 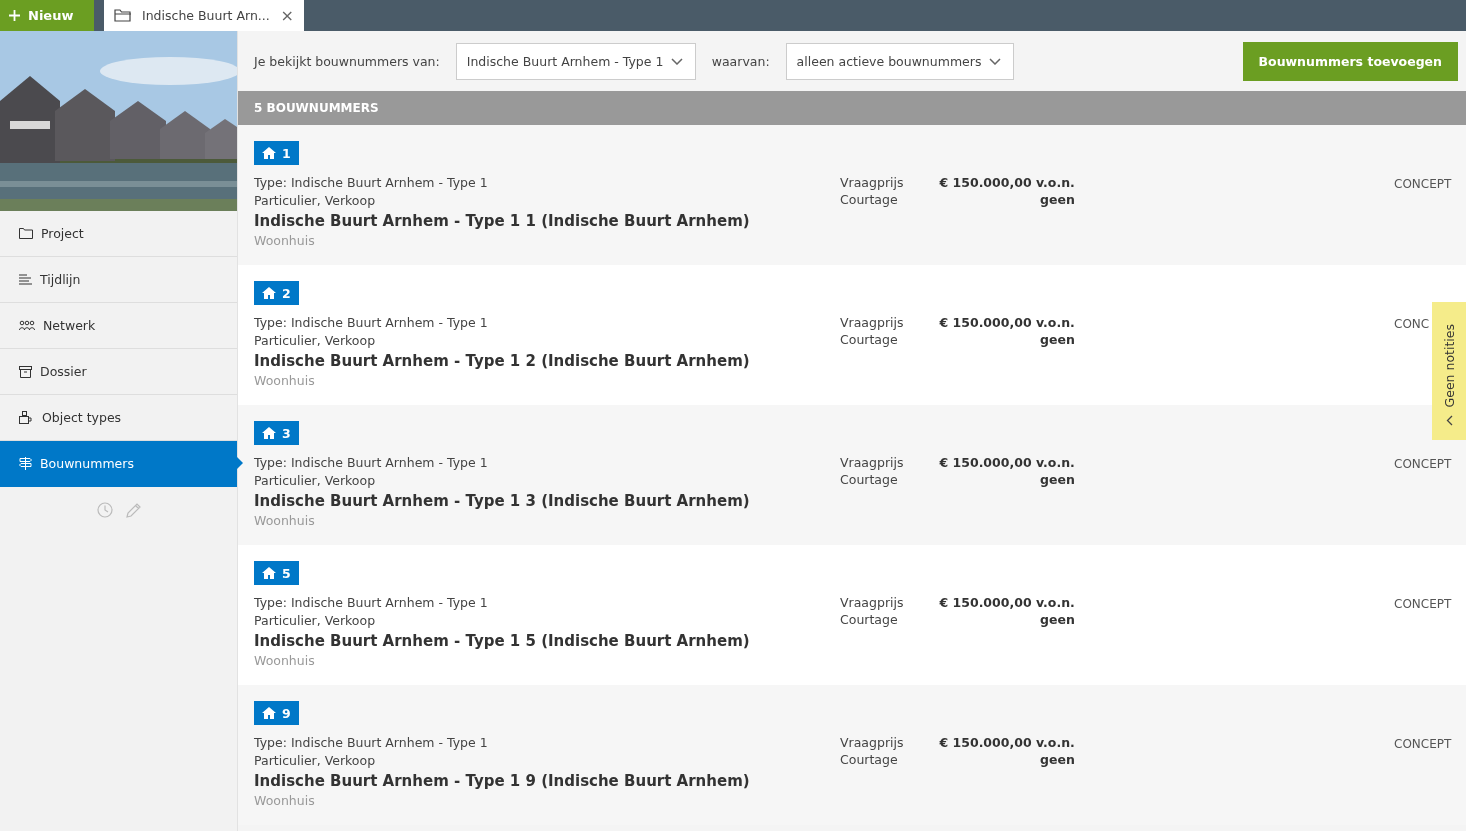 What do you see at coordinates (118, 234) in the screenshot?
I see `nav-item: Project` at bounding box center [118, 234].